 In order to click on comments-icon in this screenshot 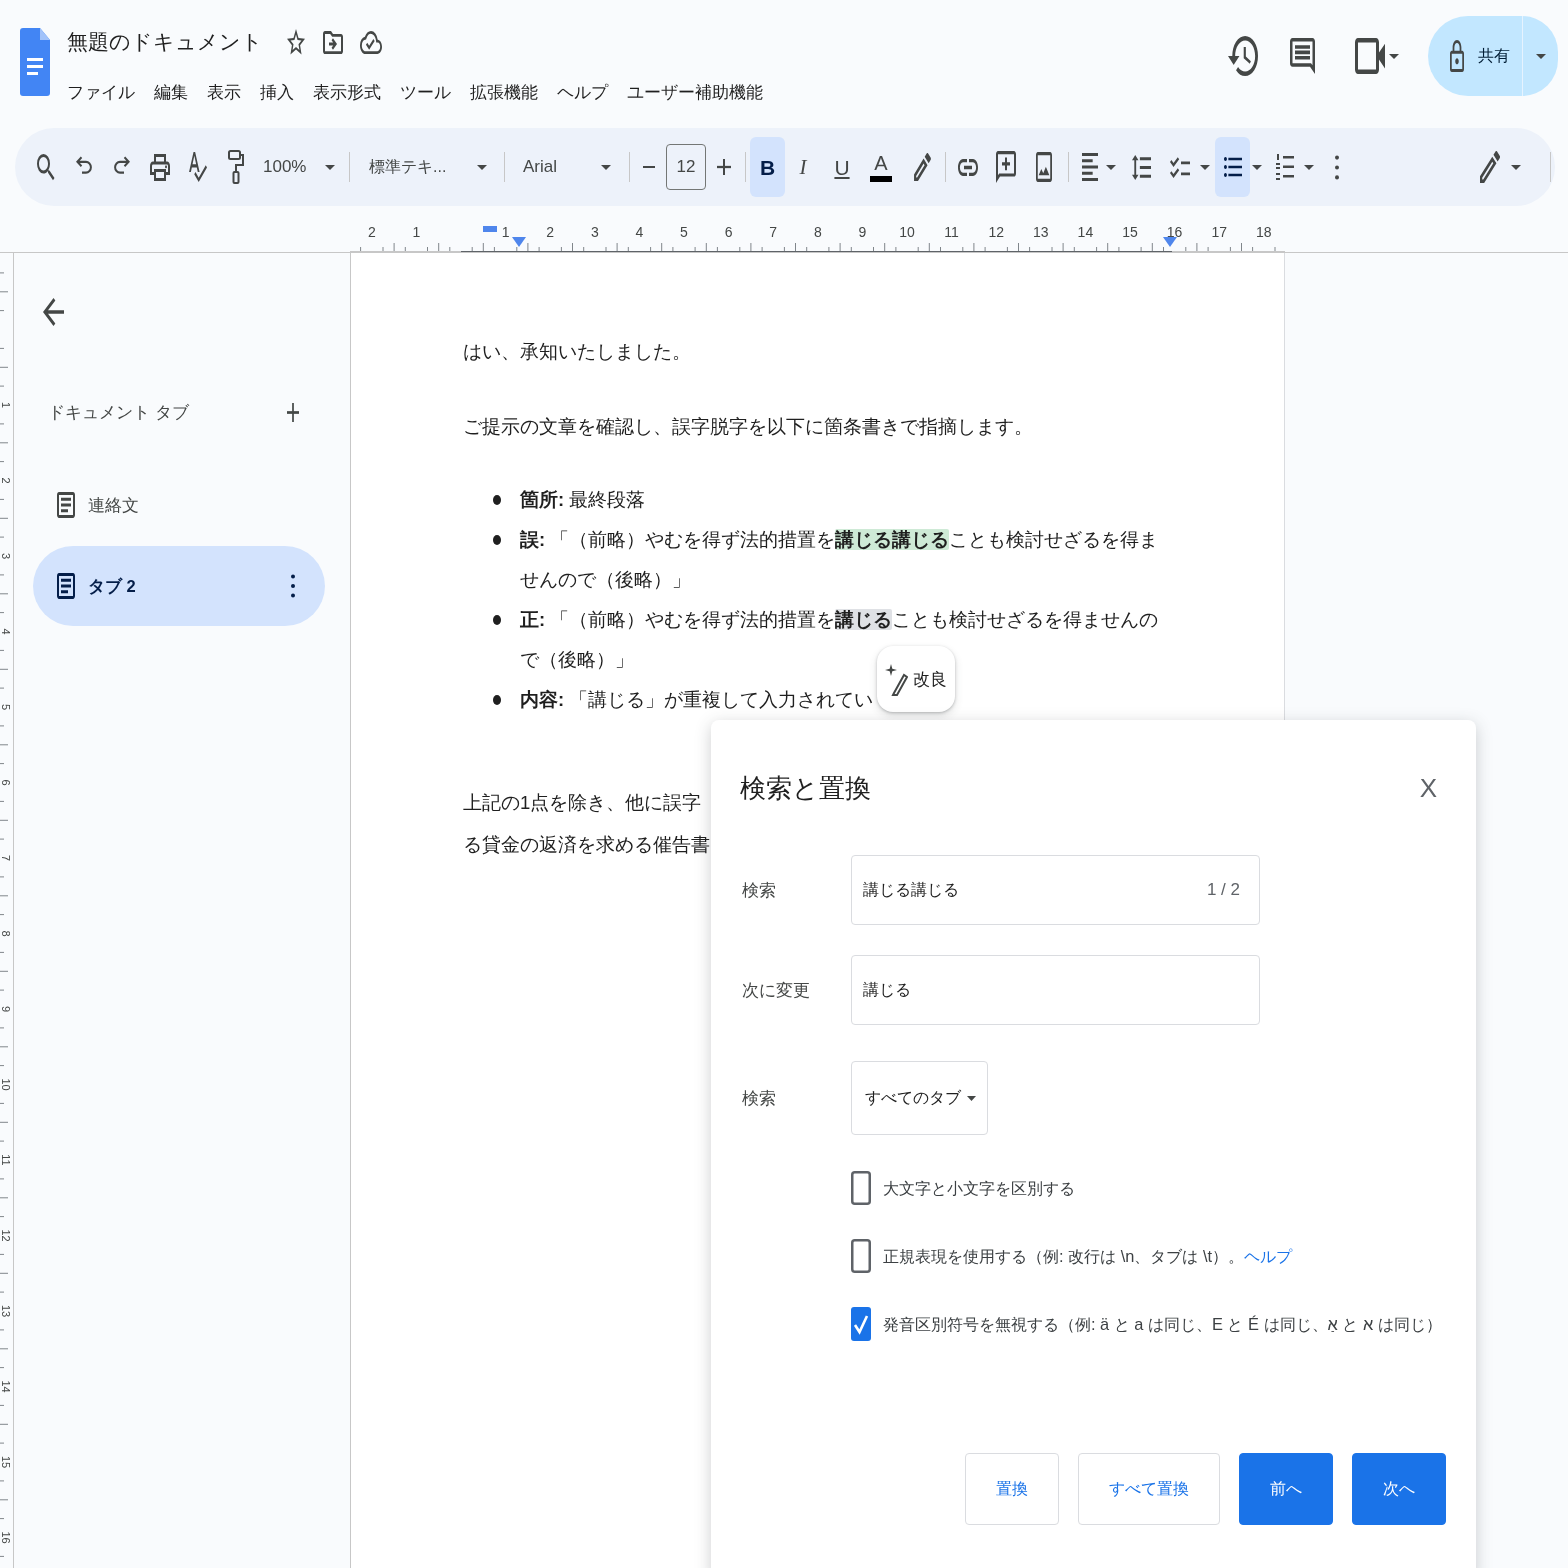, I will do `click(1302, 56)`.